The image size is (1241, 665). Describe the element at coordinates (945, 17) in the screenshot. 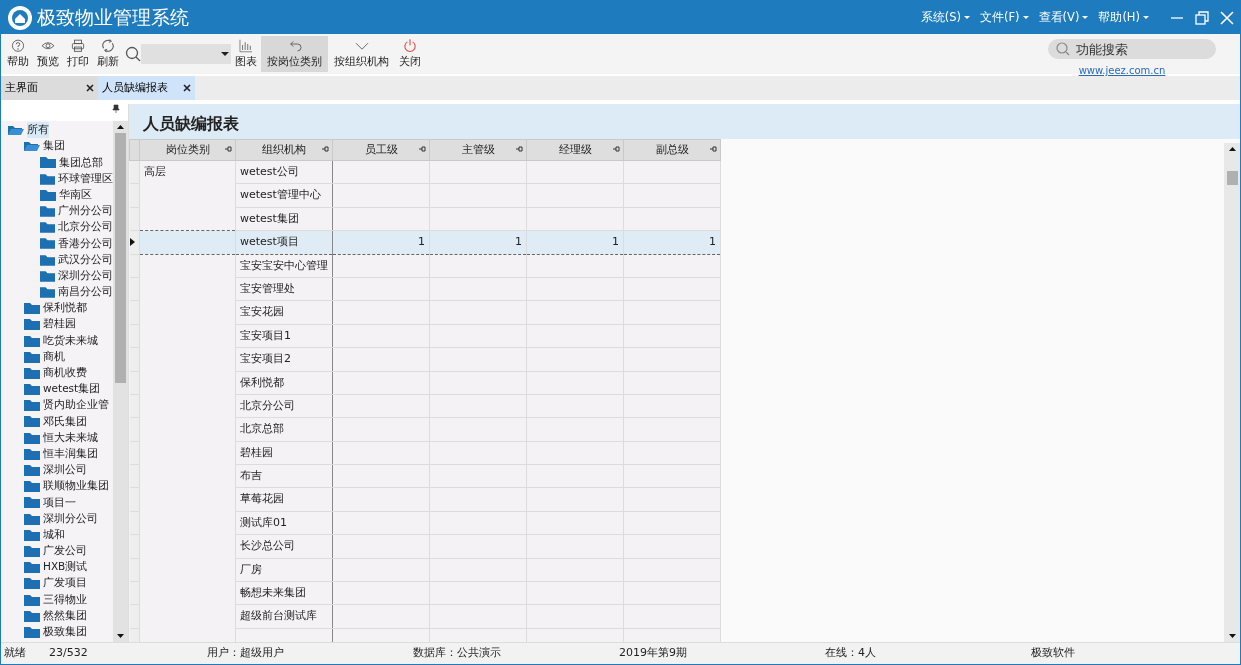

I see `menu-item: 系统(S)` at that location.